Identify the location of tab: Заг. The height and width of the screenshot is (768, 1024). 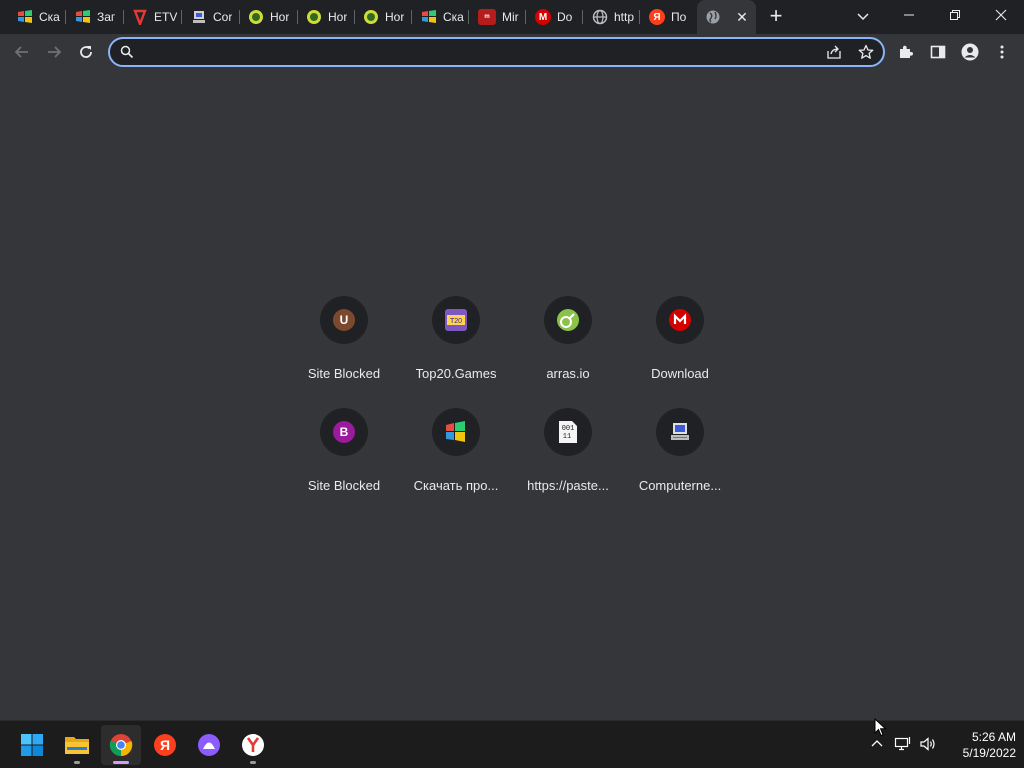
(95, 17).